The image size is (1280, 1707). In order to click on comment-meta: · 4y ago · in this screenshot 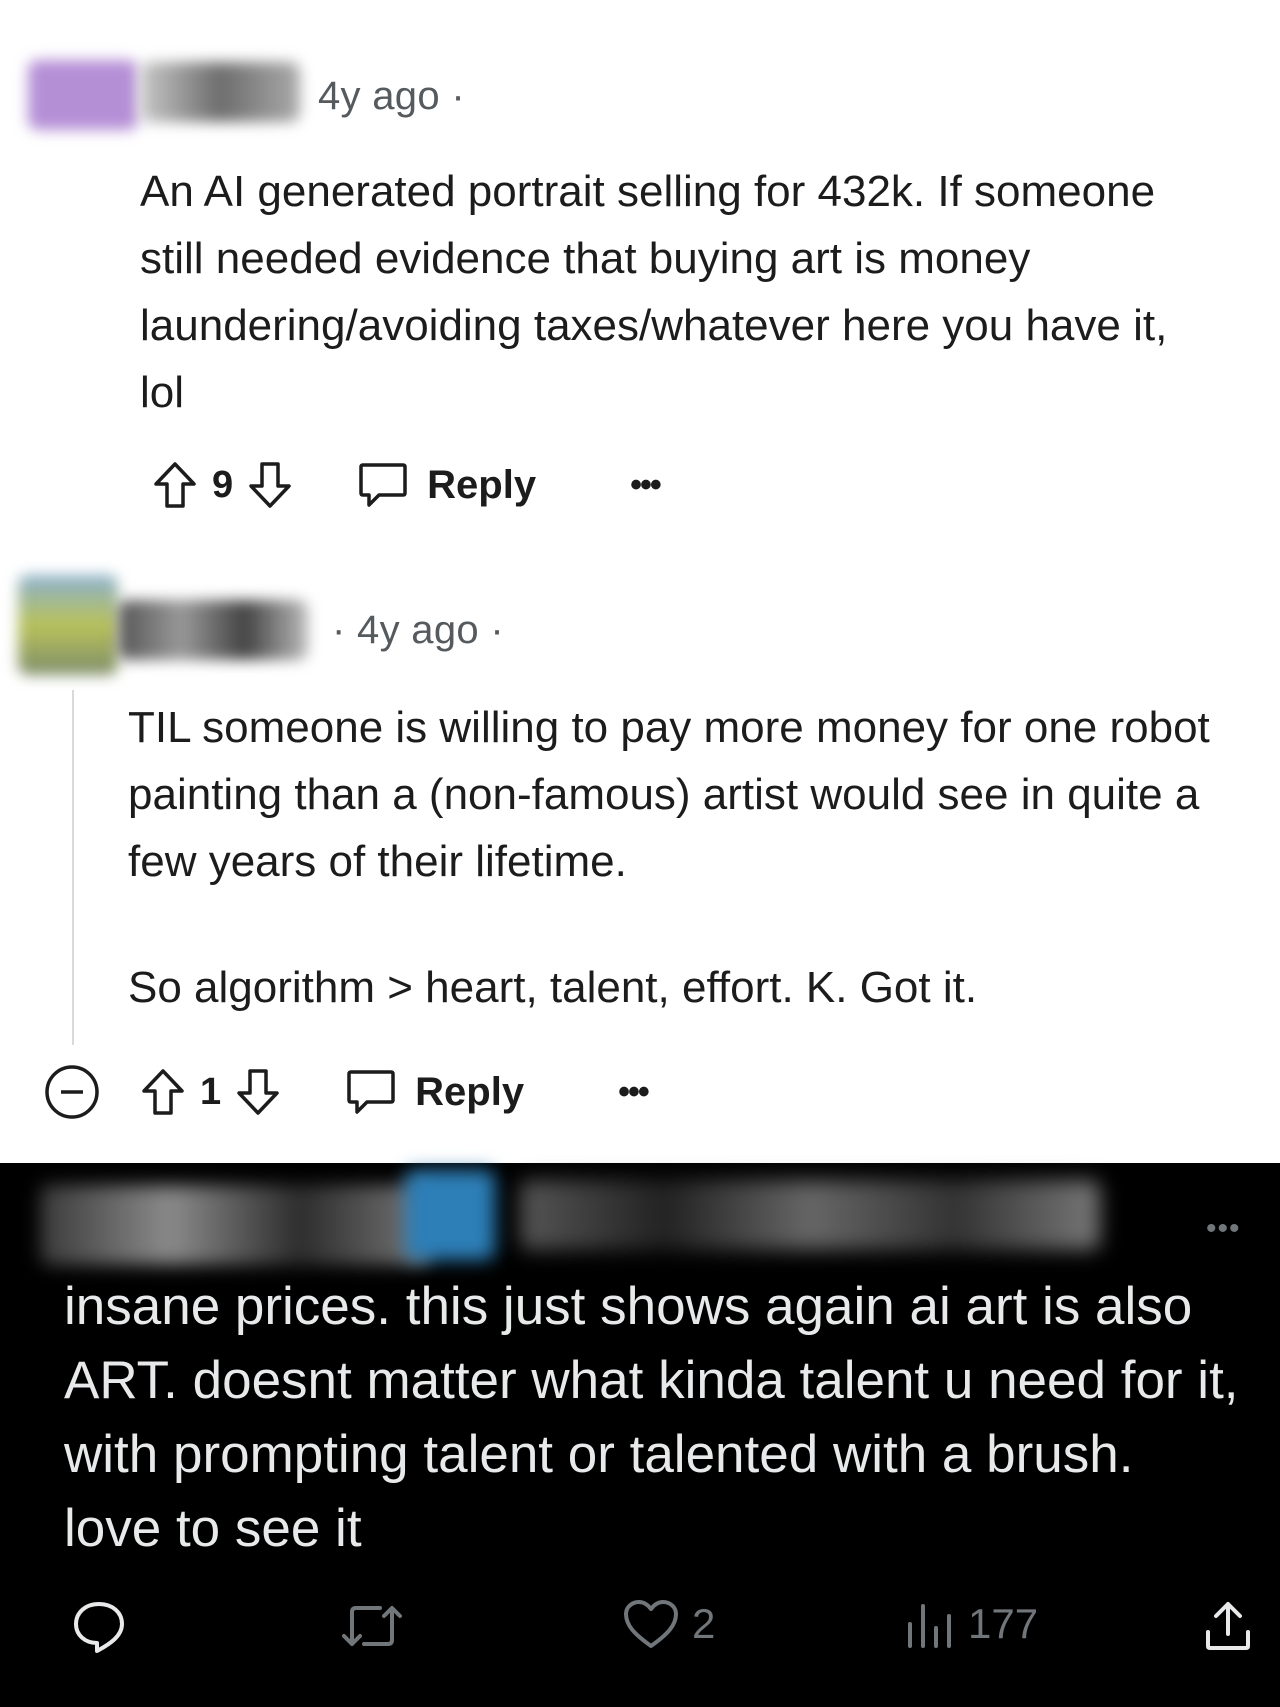, I will do `click(418, 630)`.